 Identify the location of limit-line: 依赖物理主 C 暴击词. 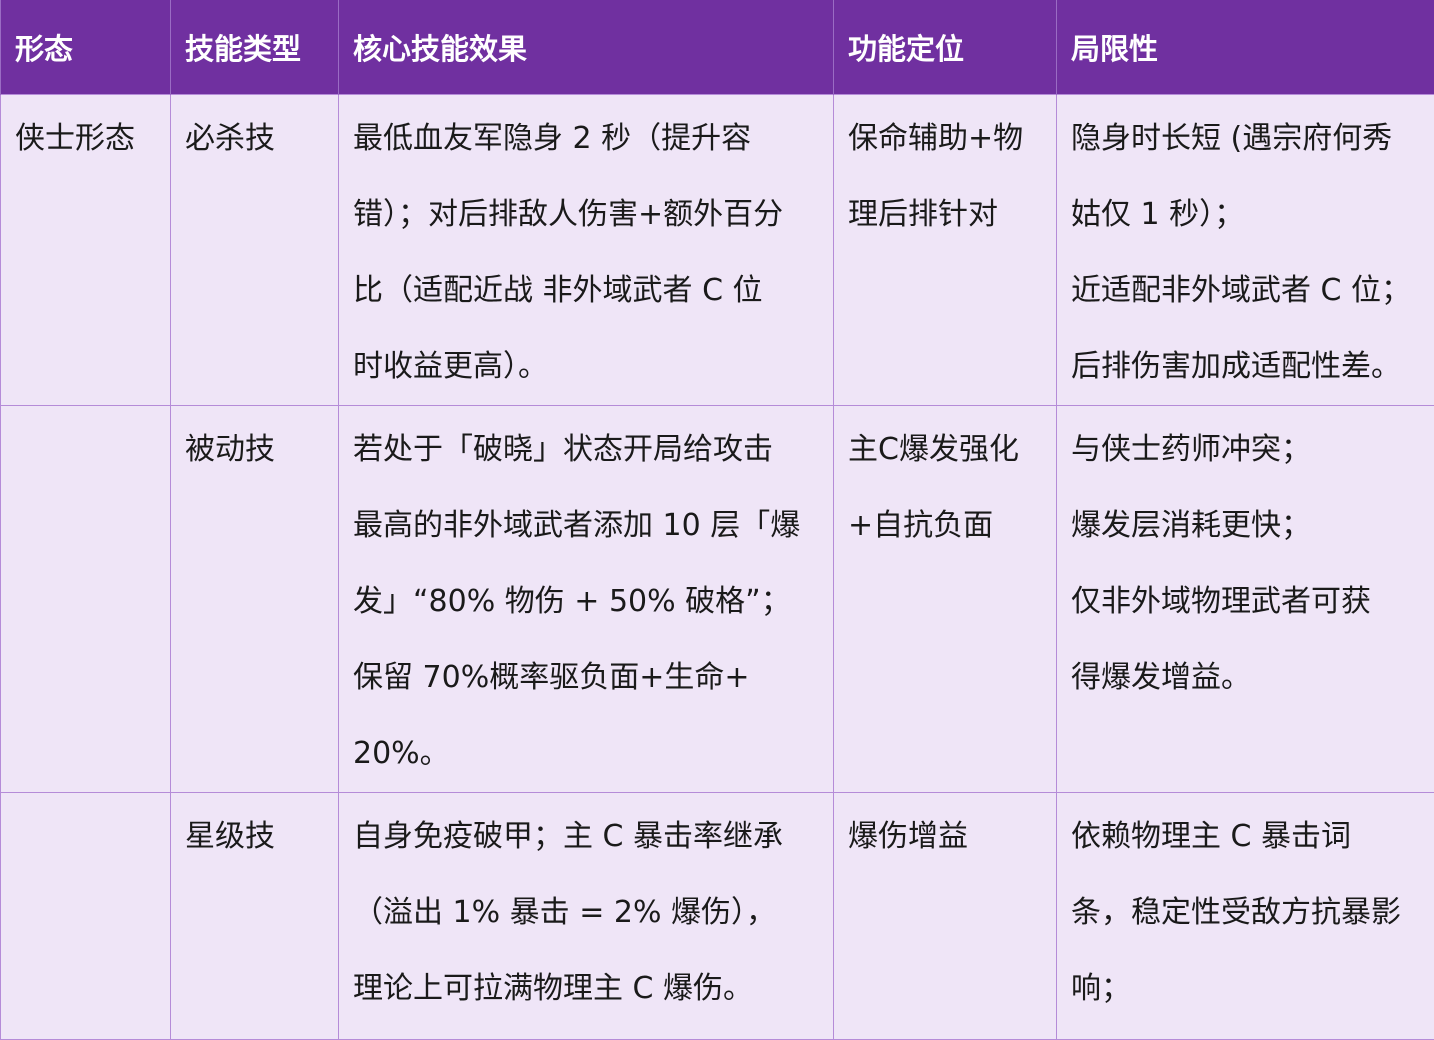
(1245, 837).